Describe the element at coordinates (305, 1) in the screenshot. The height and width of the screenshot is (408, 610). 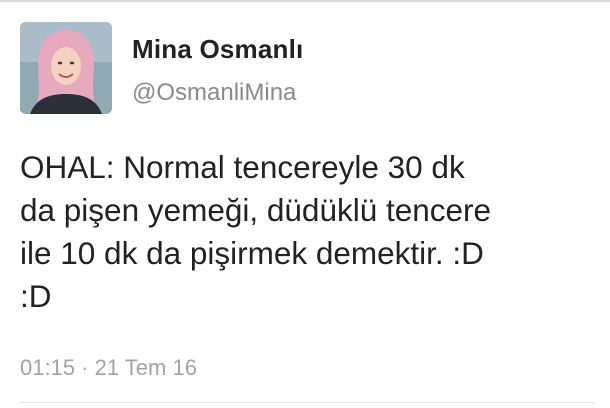
I see `top-divider` at that location.